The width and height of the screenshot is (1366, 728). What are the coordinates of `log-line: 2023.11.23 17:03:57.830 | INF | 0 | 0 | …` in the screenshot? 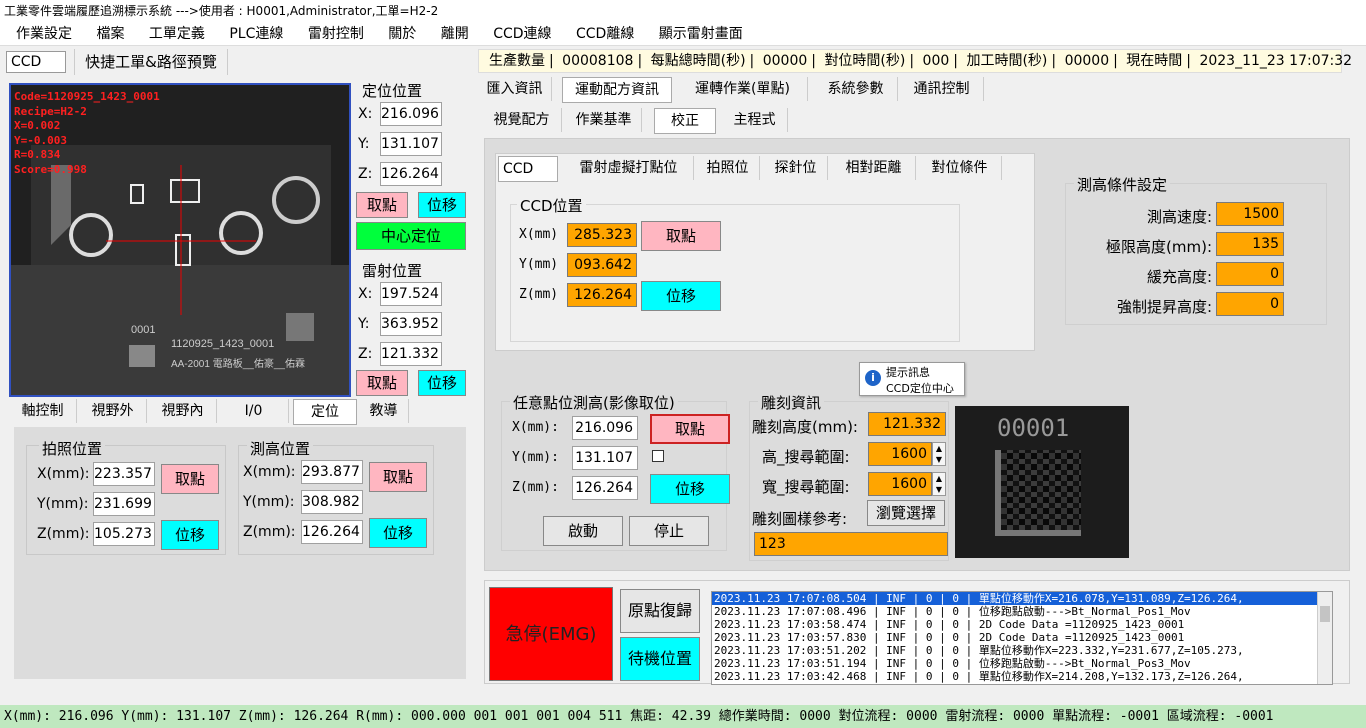 It's located at (1022, 637).